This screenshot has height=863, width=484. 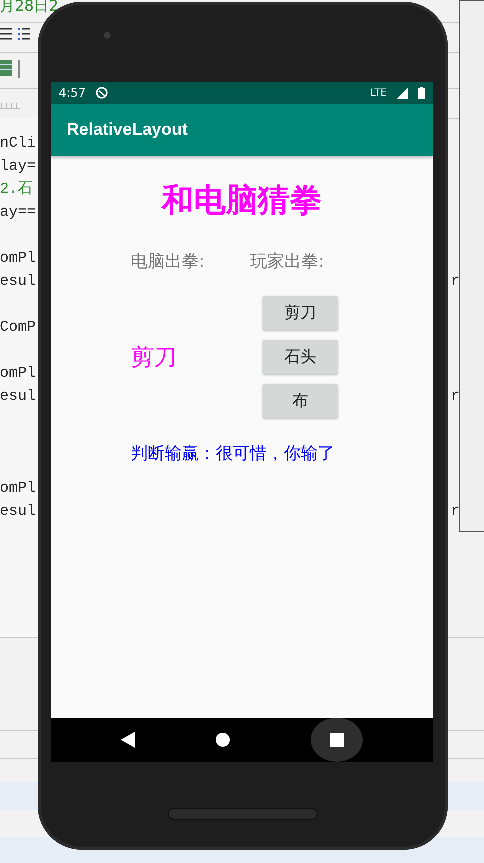 What do you see at coordinates (300, 313) in the screenshot?
I see `choice-button: 剪刀` at bounding box center [300, 313].